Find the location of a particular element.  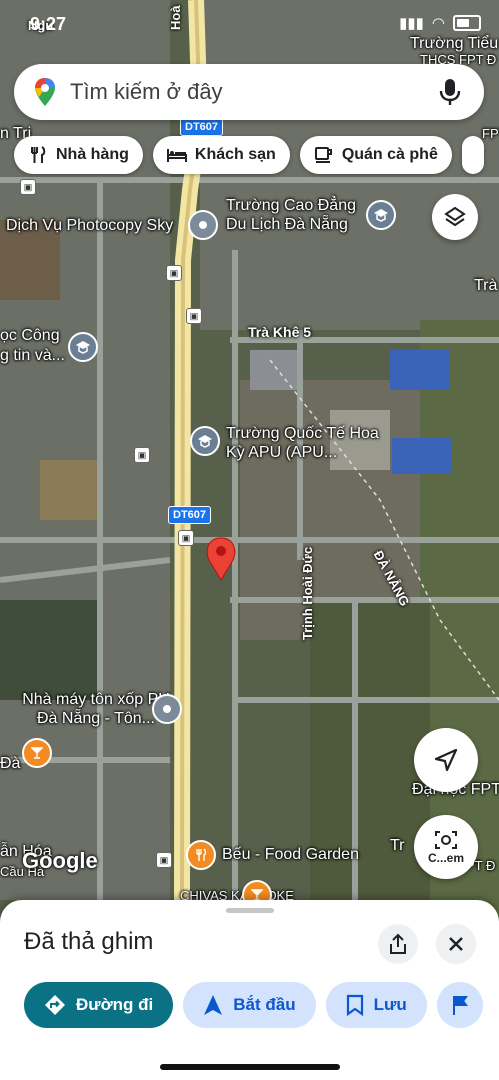

flag-icon is located at coordinates (460, 1005).